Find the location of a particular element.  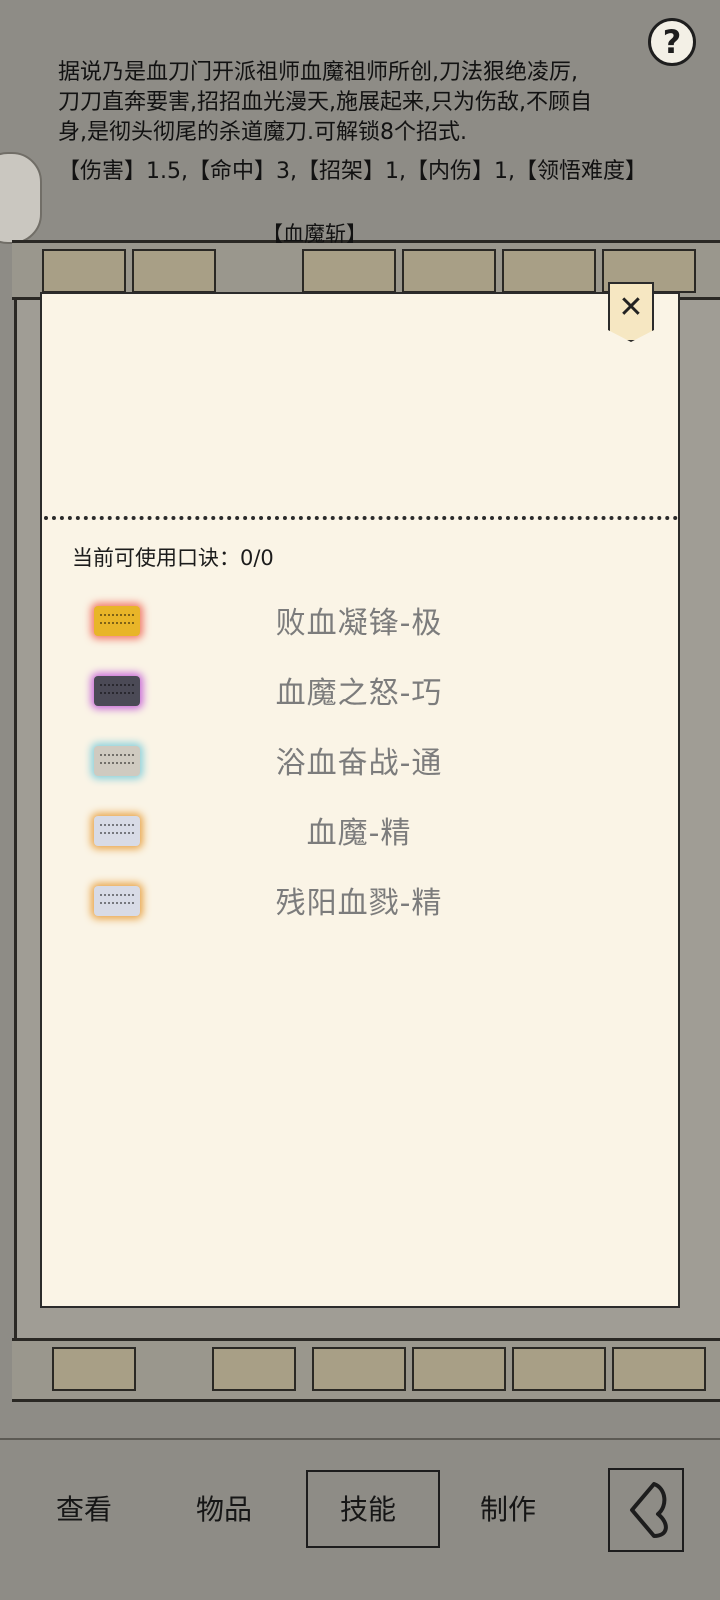

skill-name: 血魔-精 is located at coordinates (359, 833).